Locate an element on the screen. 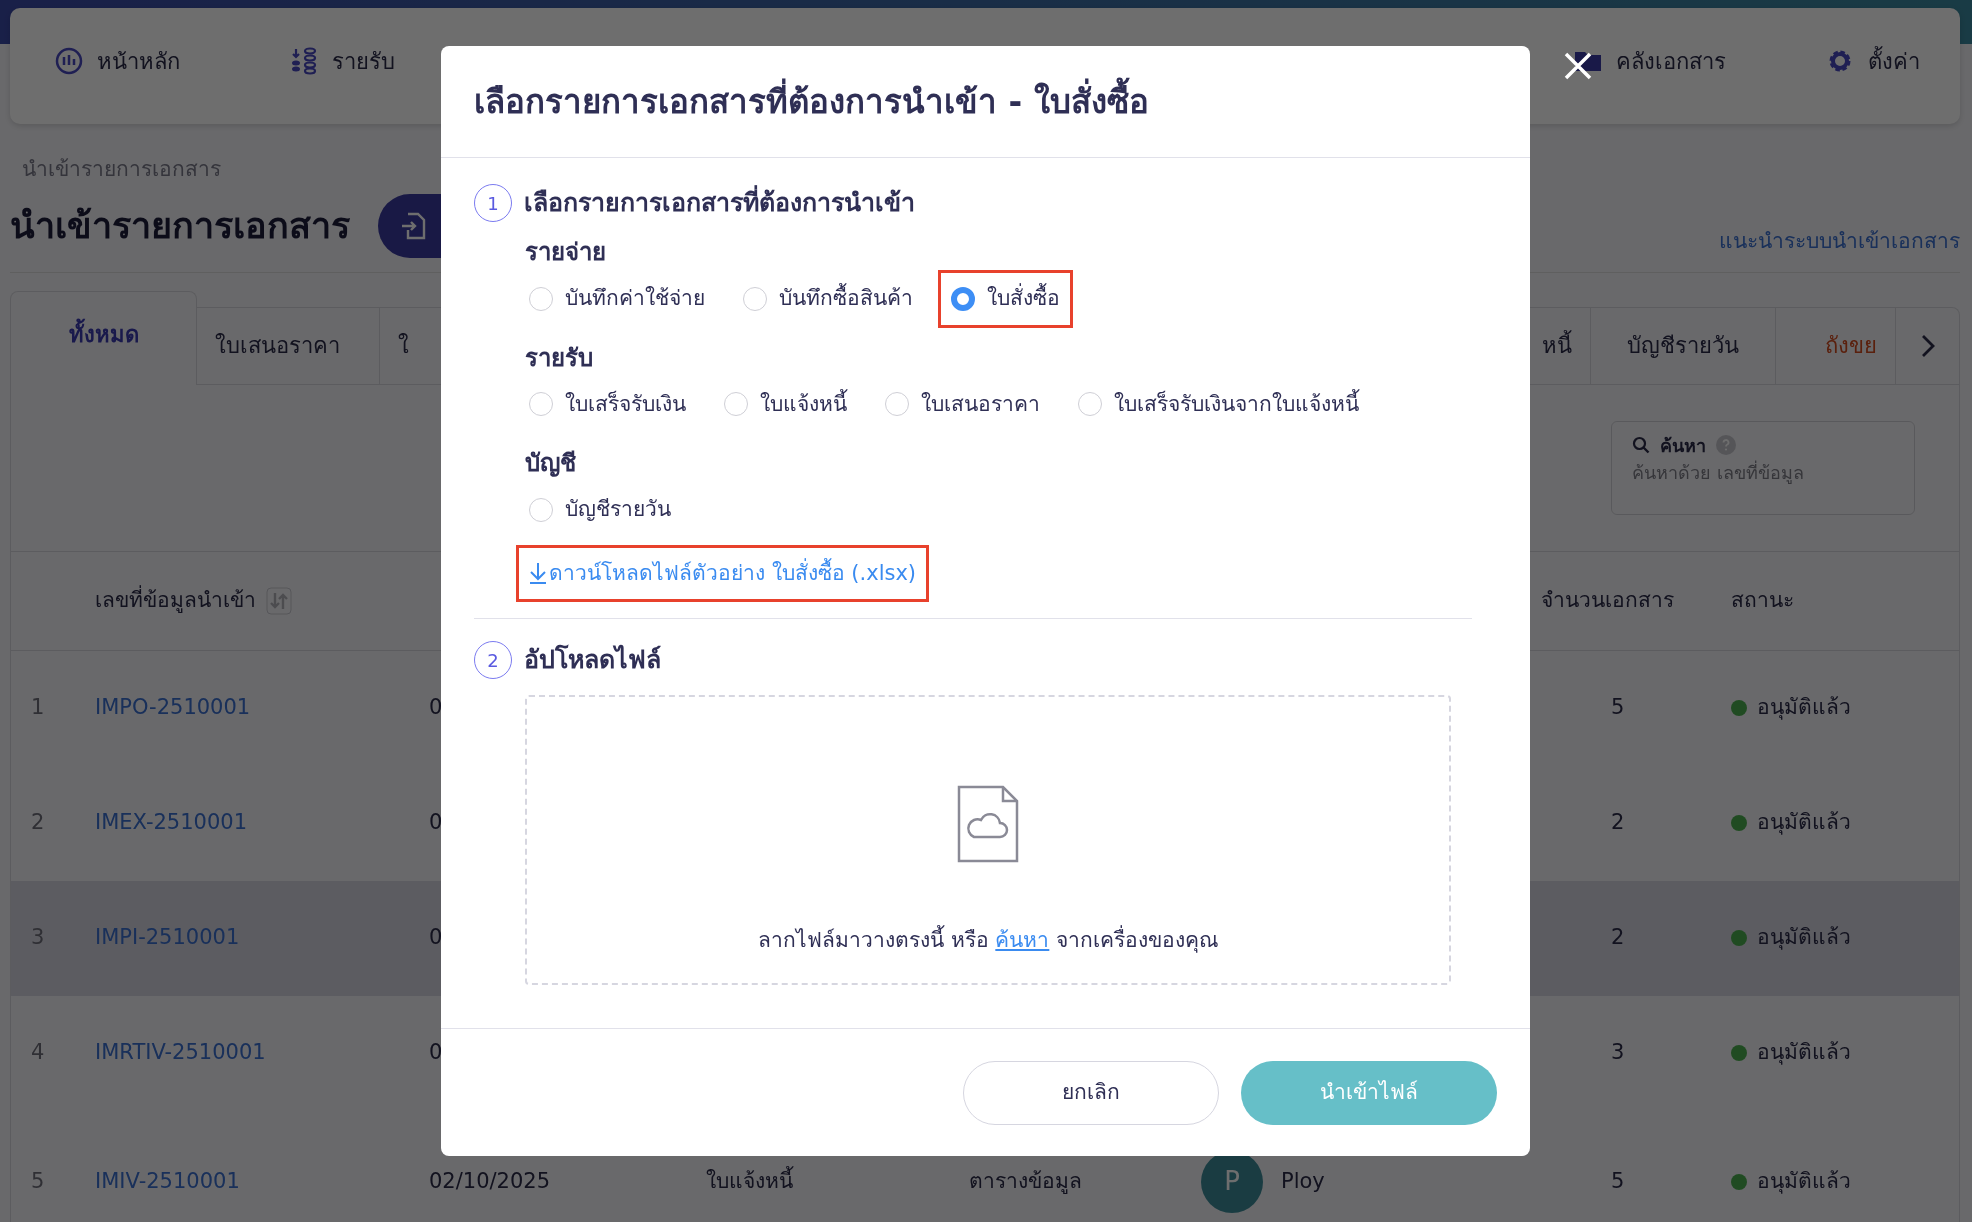  radio-label: ใบแจ้งหนี้ is located at coordinates (803, 404).